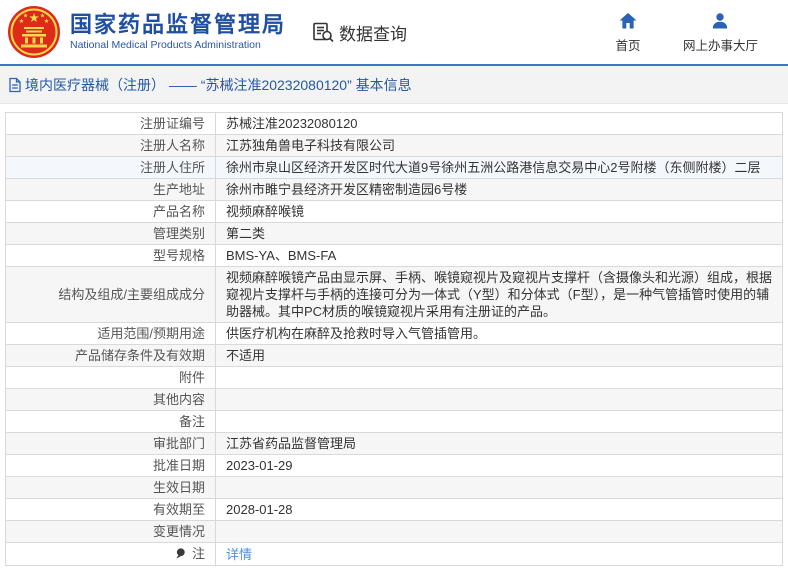 The width and height of the screenshot is (788, 575). I want to click on field-label-text: 管理类别, so click(178, 233).